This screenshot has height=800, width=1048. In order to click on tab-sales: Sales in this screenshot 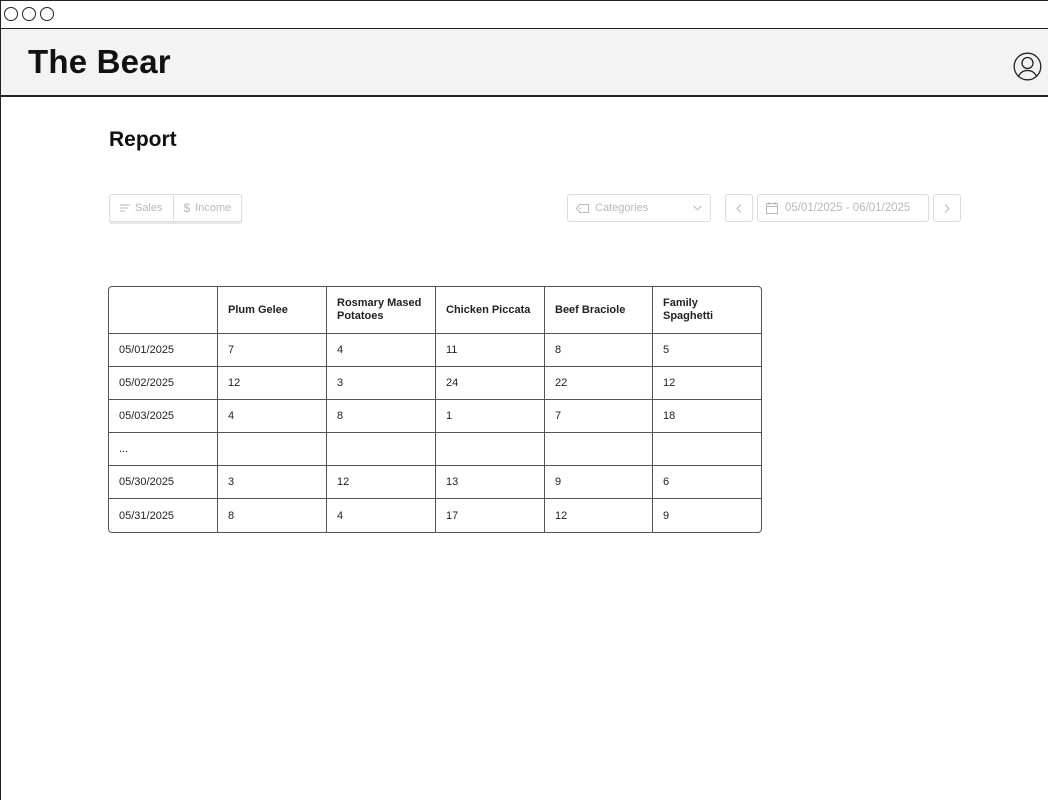, I will do `click(141, 208)`.